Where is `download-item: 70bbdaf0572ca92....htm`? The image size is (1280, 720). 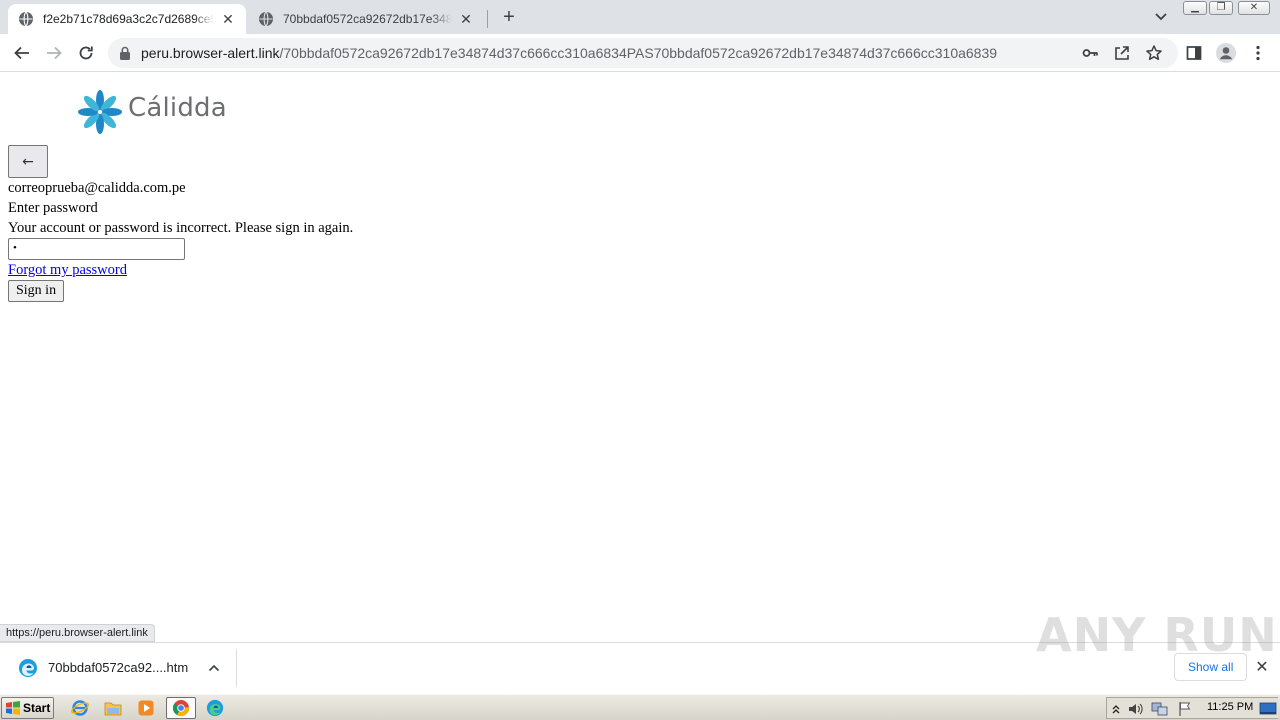 download-item: 70bbdaf0572ca92....htm is located at coordinates (121, 668).